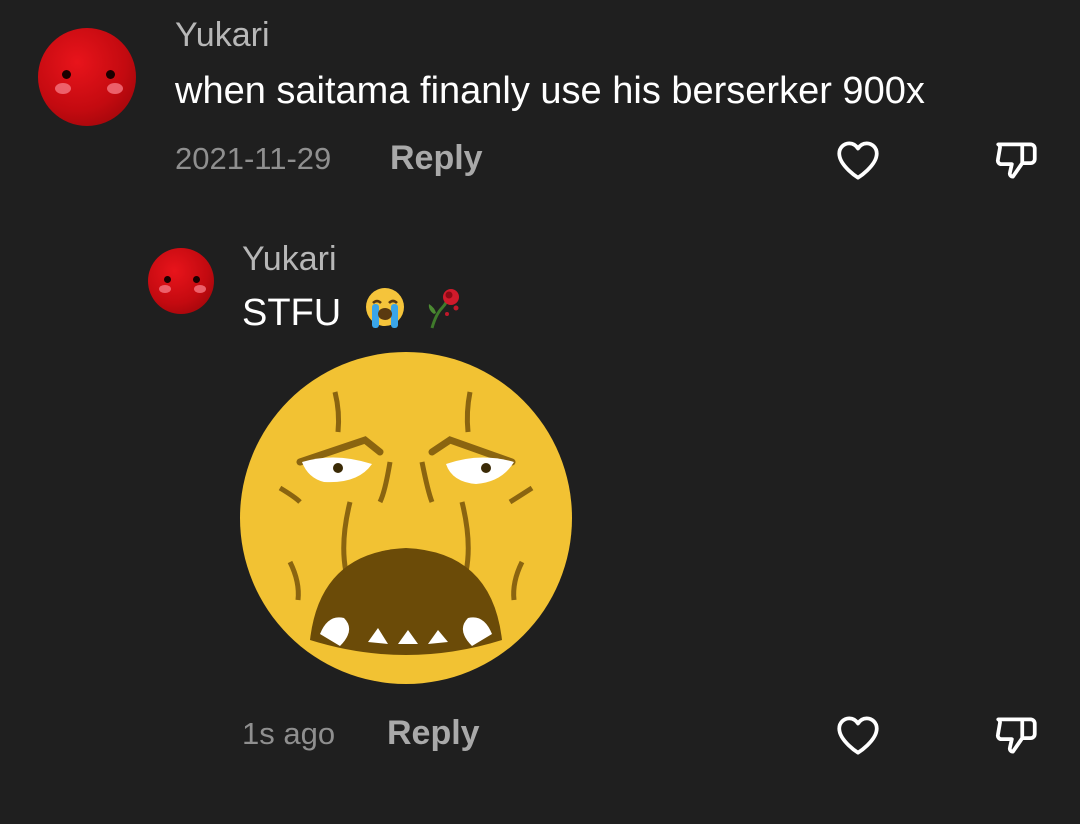 The image size is (1080, 824). Describe the element at coordinates (354, 314) in the screenshot. I see `comment-text: STFU` at that location.